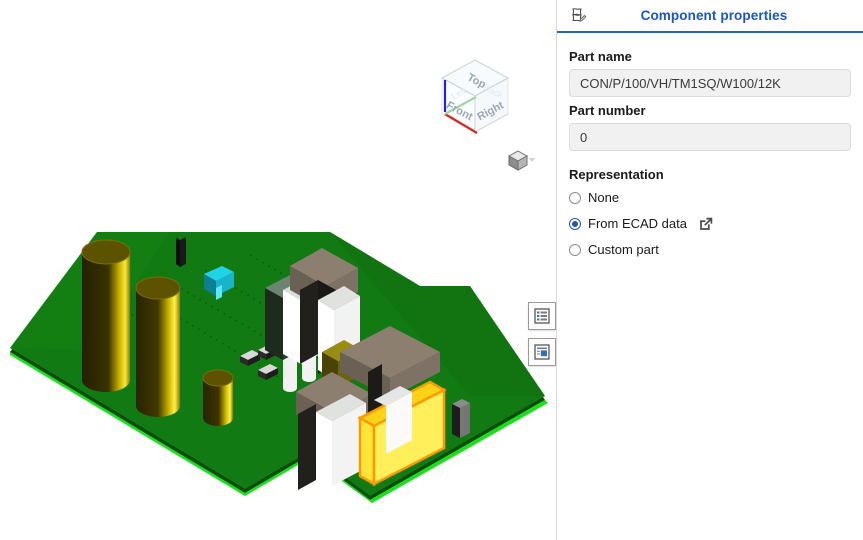  Describe the element at coordinates (158, 346) in the screenshot. I see `capacitor-c2` at that location.